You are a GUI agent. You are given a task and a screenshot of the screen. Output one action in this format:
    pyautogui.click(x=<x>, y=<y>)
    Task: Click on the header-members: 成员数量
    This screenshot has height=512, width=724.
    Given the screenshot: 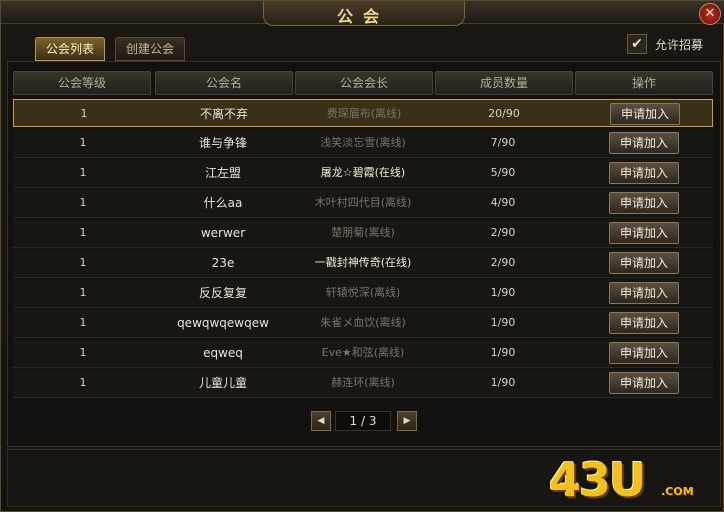 What is the action you would take?
    pyautogui.click(x=504, y=83)
    